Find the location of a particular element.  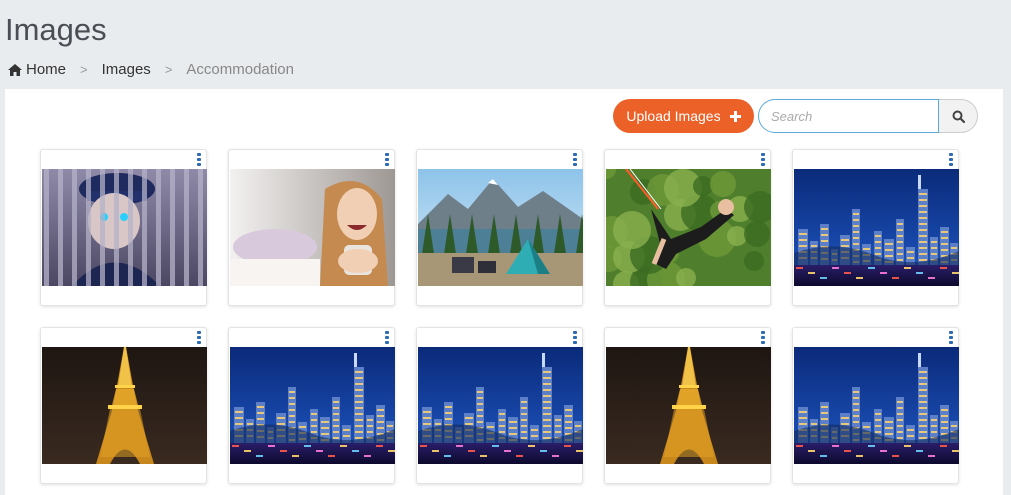

search-icon is located at coordinates (958, 116).